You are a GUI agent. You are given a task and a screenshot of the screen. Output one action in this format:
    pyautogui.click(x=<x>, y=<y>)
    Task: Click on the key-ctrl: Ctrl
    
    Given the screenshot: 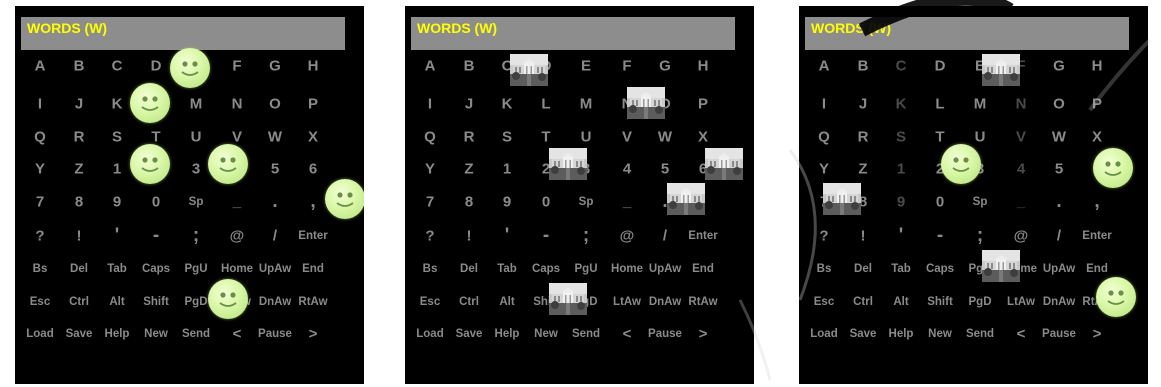 What is the action you would take?
    pyautogui.click(x=469, y=302)
    